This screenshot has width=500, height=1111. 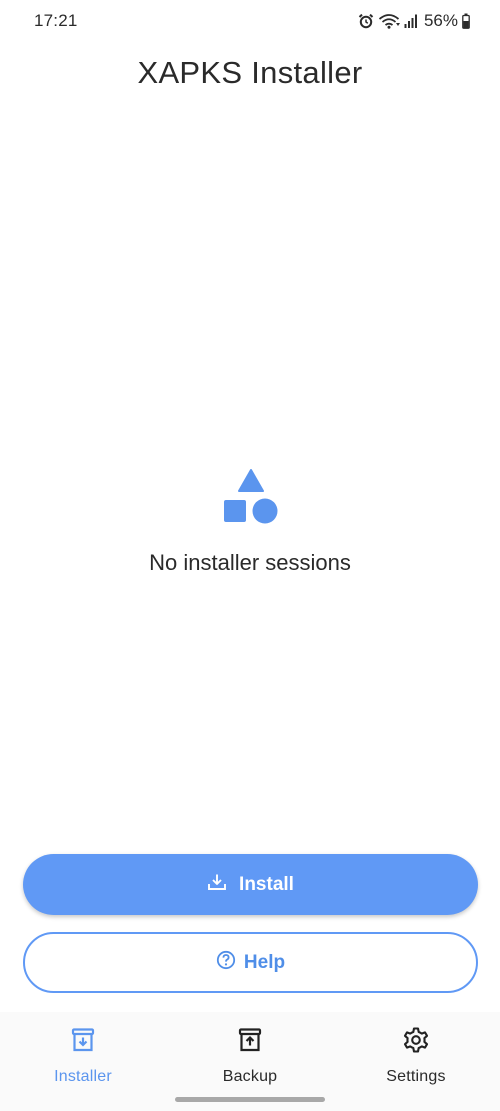 What do you see at coordinates (251, 497) in the screenshot?
I see `shapes-icon` at bounding box center [251, 497].